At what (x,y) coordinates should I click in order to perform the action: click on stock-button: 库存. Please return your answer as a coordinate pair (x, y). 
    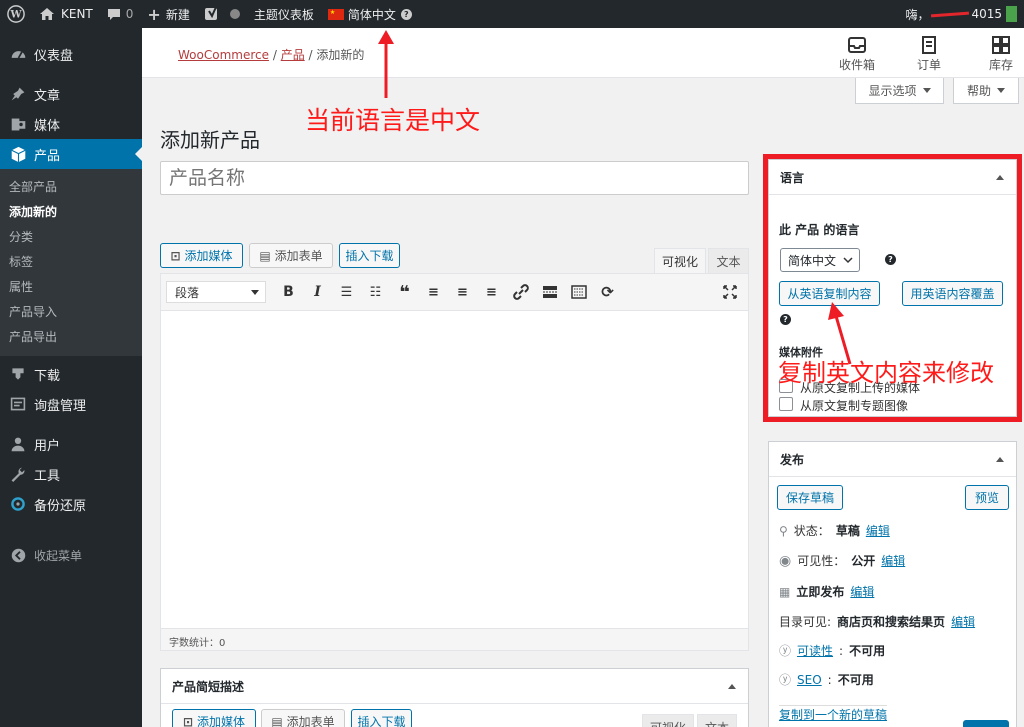
    Looking at the image, I should click on (997, 54).